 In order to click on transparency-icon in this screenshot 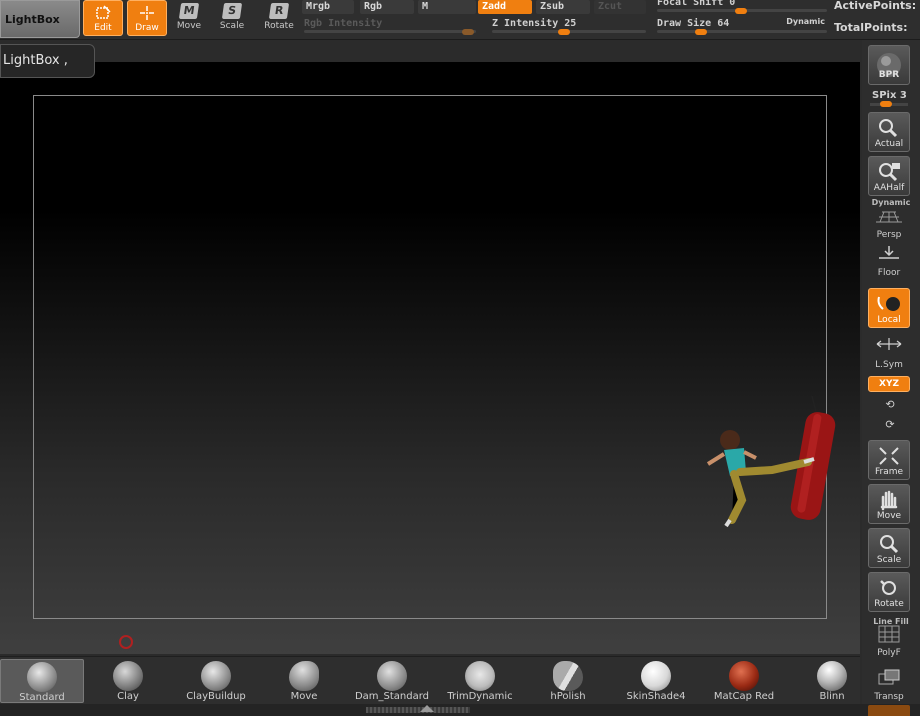, I will do `click(889, 677)`.